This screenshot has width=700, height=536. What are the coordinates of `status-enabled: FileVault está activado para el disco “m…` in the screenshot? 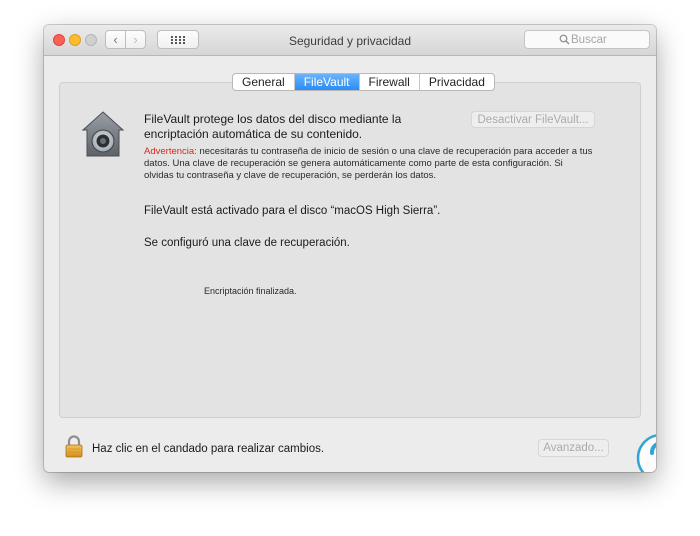 It's located at (292, 211).